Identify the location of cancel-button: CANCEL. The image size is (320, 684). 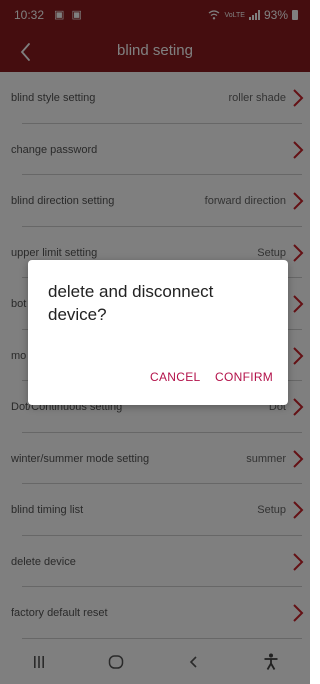
(175, 377).